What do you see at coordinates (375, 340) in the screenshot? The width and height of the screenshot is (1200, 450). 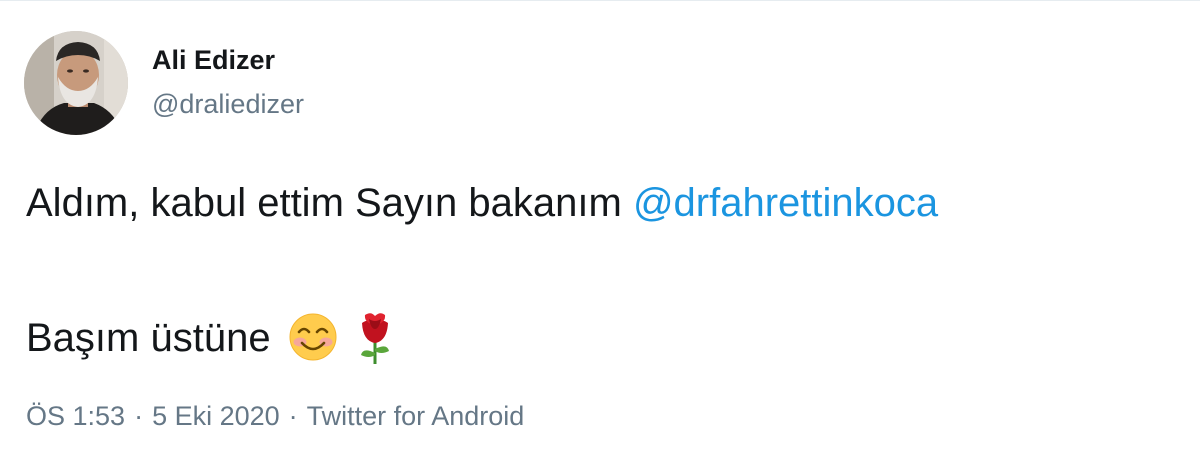 I see `rose-icon` at bounding box center [375, 340].